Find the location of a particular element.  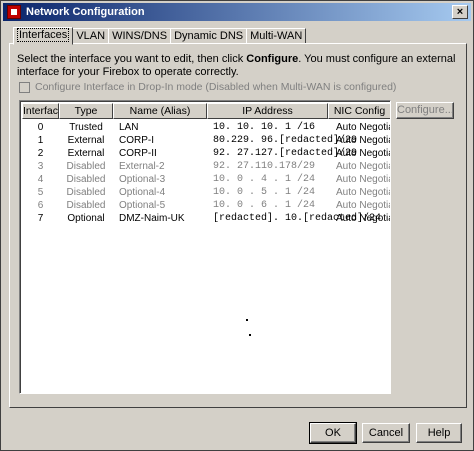

cell-interface: 4 is located at coordinates (40, 179).